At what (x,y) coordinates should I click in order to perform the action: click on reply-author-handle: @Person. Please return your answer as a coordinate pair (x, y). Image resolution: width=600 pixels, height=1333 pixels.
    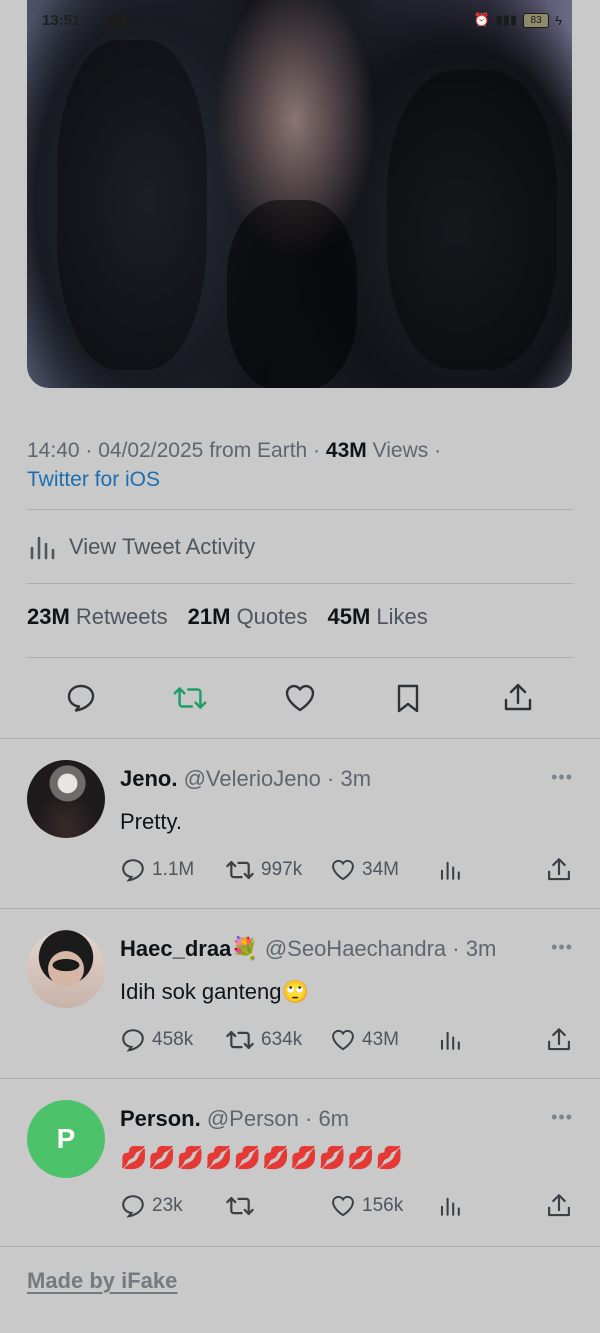
    Looking at the image, I should click on (253, 1118).